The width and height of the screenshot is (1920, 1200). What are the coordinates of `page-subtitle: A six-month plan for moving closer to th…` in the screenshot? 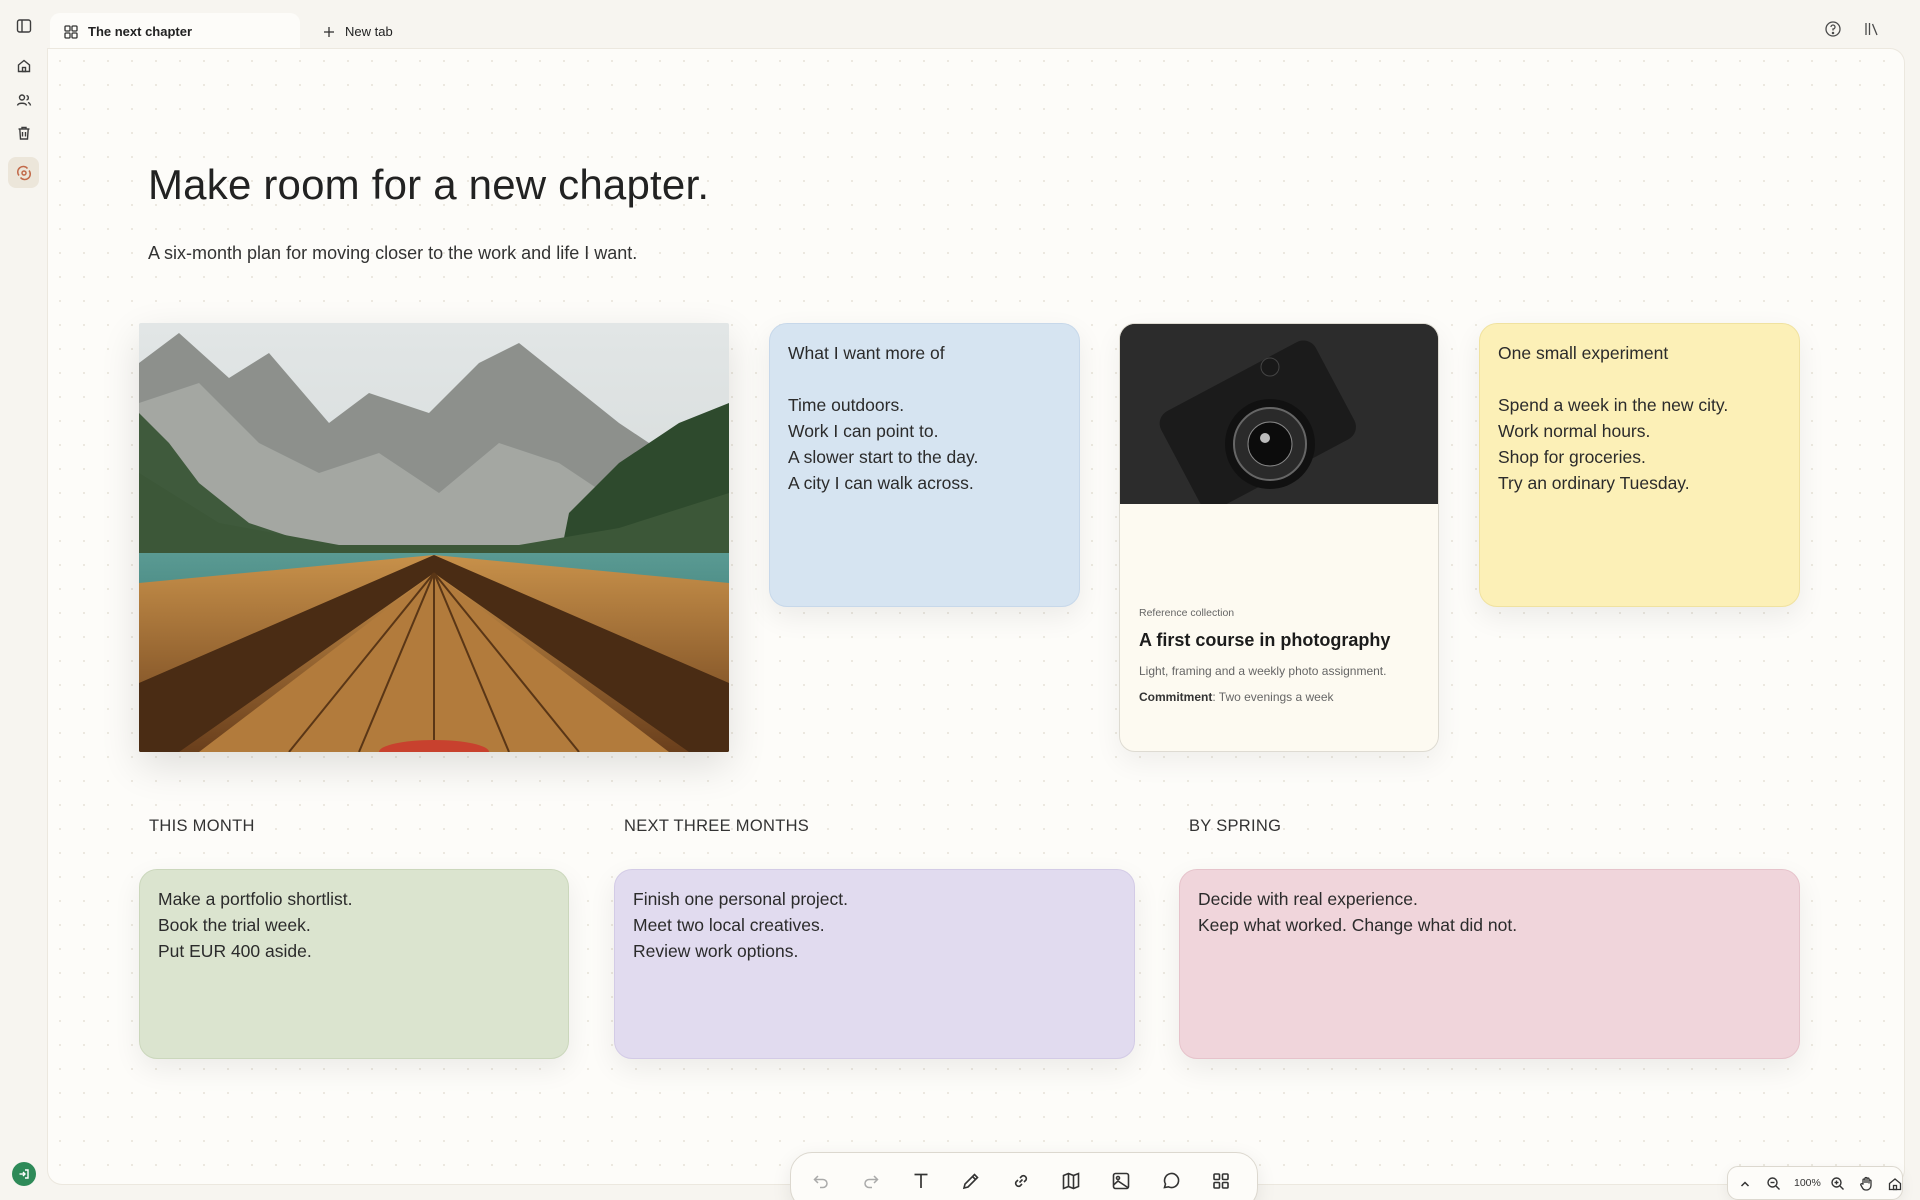 It's located at (393, 253).